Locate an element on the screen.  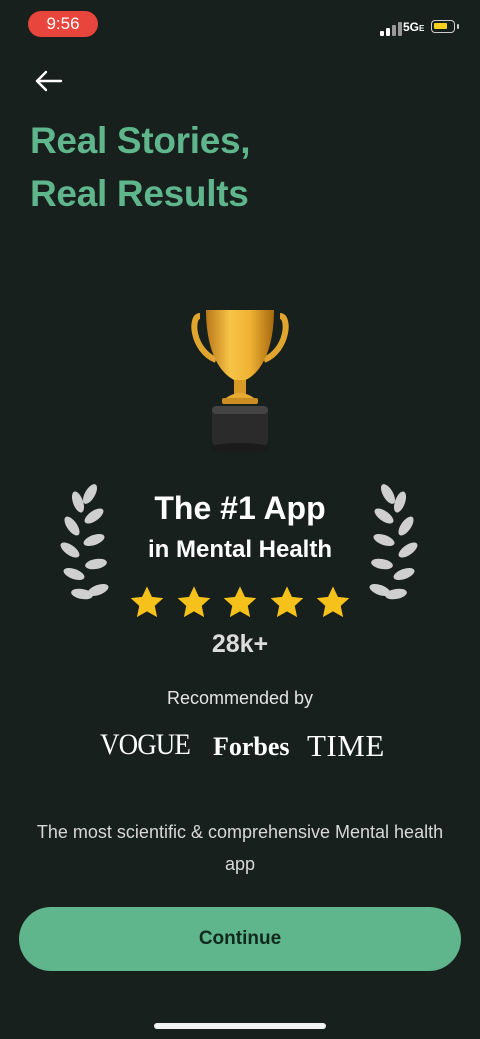
back-button is located at coordinates (49, 81).